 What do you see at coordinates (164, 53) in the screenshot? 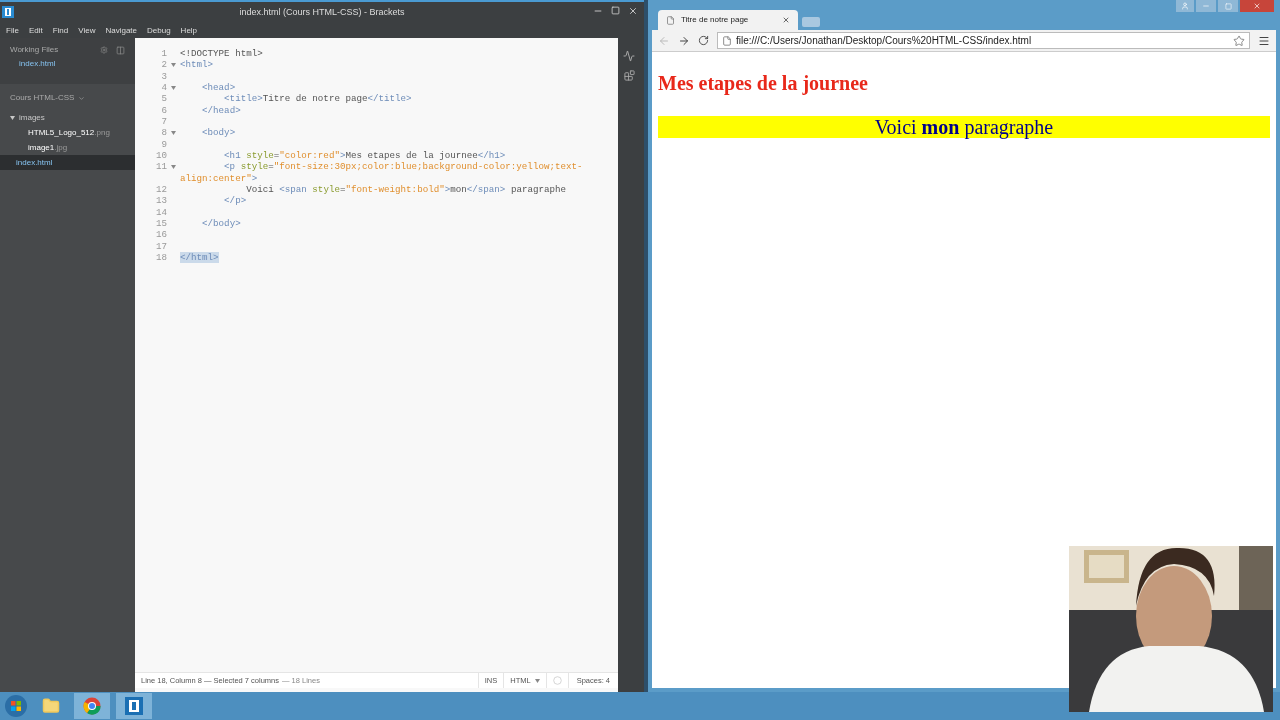
I see `line-number: 1` at bounding box center [164, 53].